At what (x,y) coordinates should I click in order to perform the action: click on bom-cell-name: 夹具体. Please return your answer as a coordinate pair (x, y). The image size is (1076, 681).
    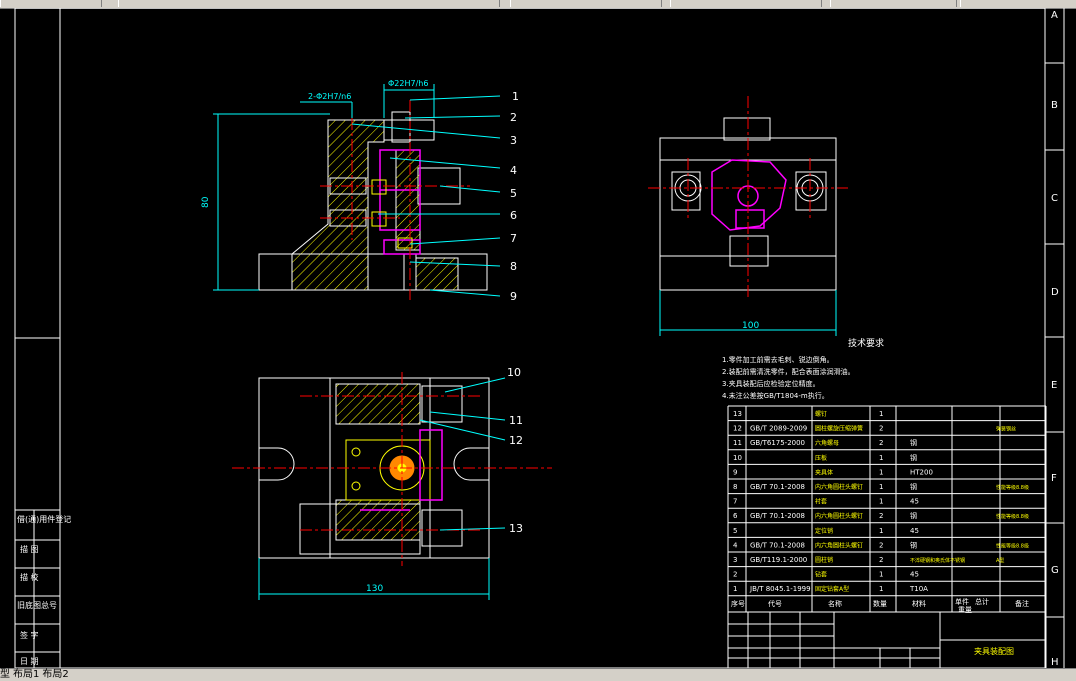
    Looking at the image, I should click on (824, 472).